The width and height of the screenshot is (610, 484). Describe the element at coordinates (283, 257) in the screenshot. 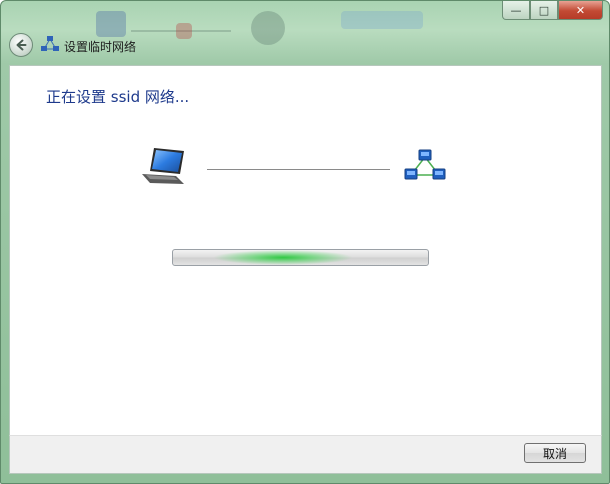

I see `progress-marquee` at that location.